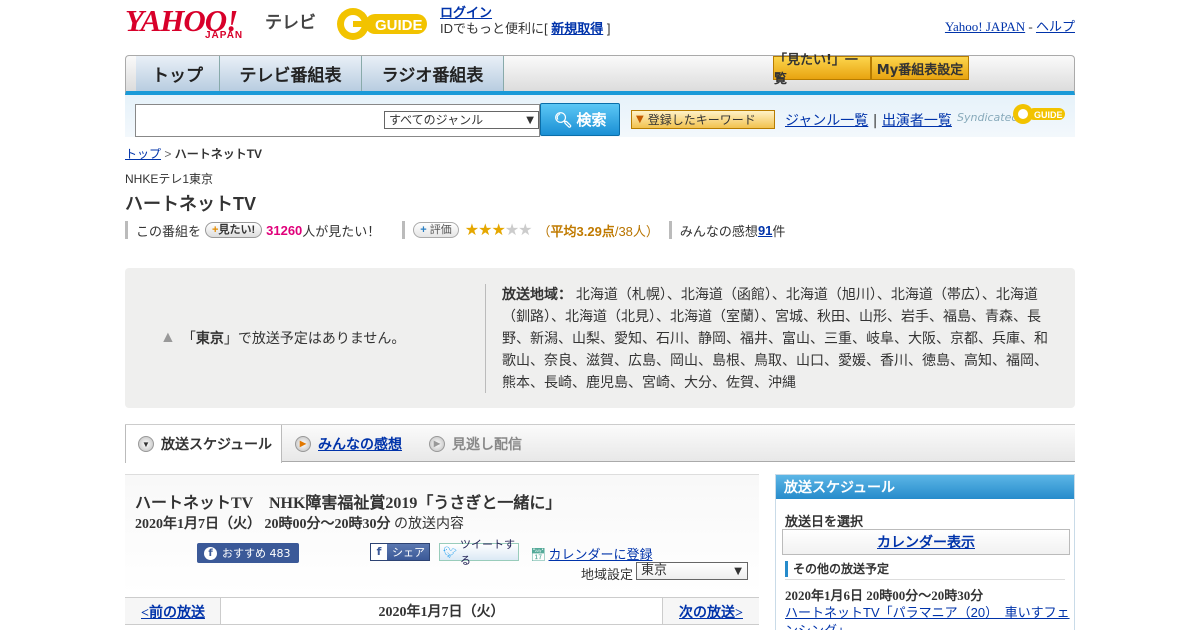 The width and height of the screenshot is (1200, 630). I want to click on chevron-down-icon: ▼, so click(738, 571).